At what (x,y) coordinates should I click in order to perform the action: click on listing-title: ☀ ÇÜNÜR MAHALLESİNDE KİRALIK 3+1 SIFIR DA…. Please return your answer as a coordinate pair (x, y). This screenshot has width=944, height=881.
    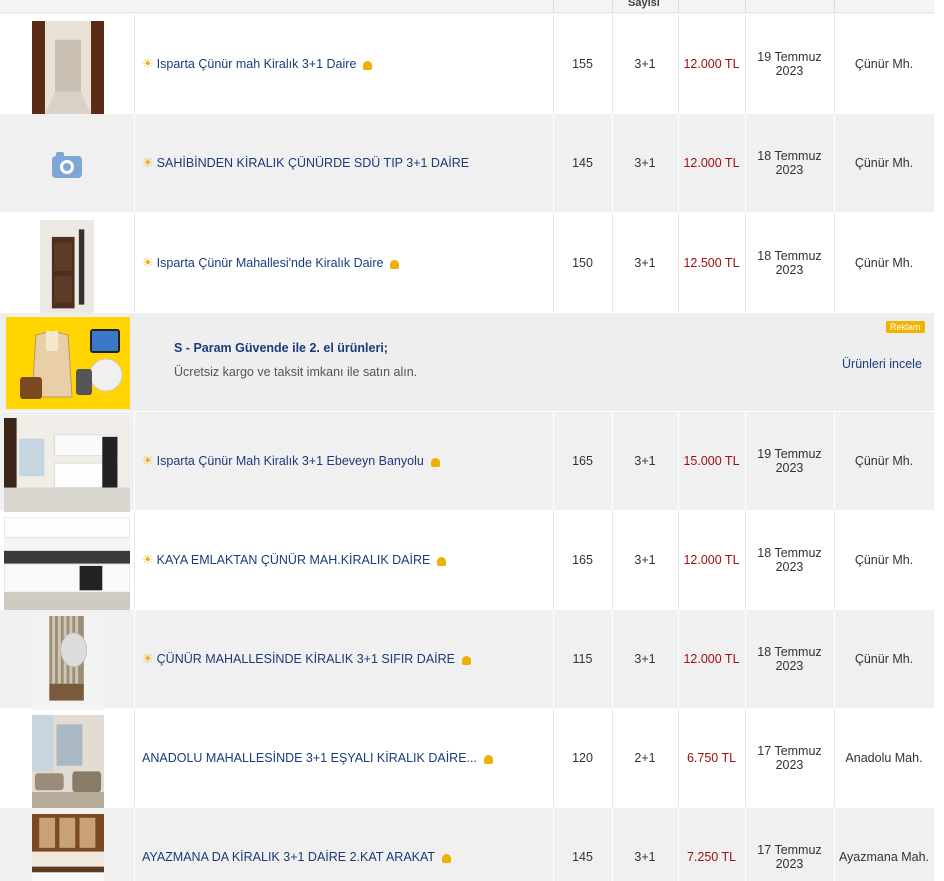
    Looking at the image, I should click on (307, 659).